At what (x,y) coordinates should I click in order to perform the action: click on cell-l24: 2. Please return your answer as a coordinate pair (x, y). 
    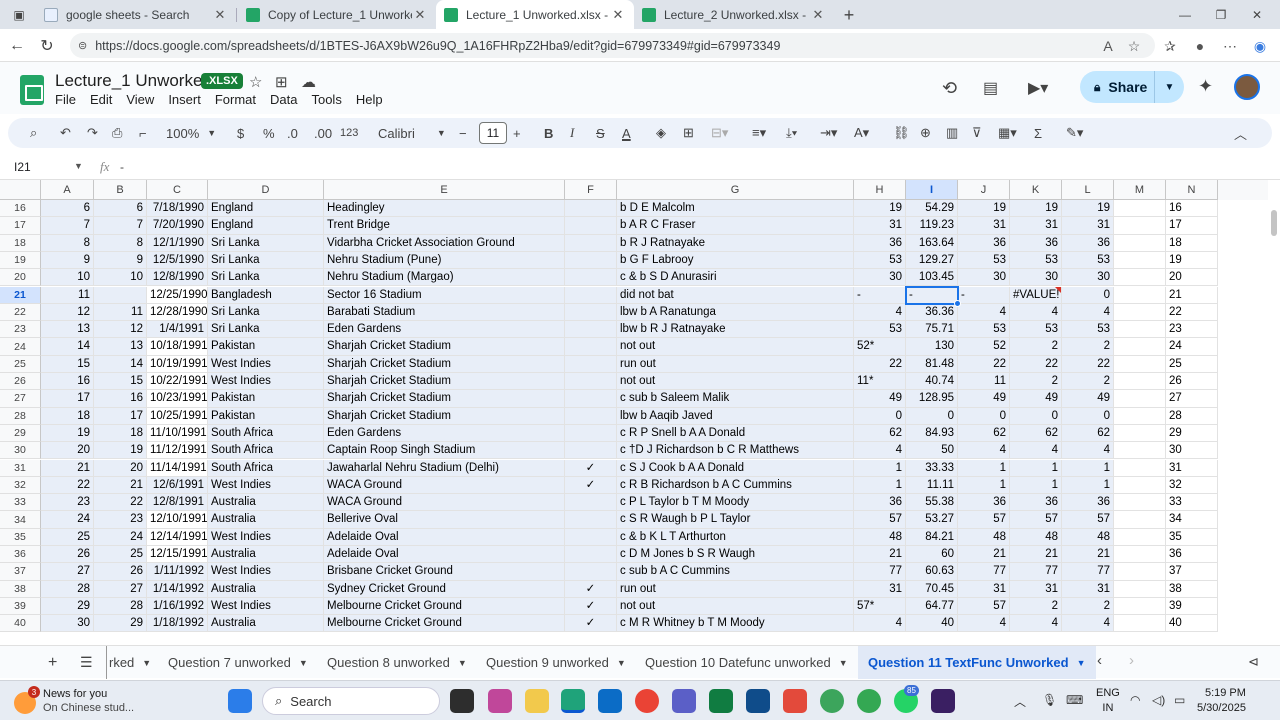
    Looking at the image, I should click on (1088, 347).